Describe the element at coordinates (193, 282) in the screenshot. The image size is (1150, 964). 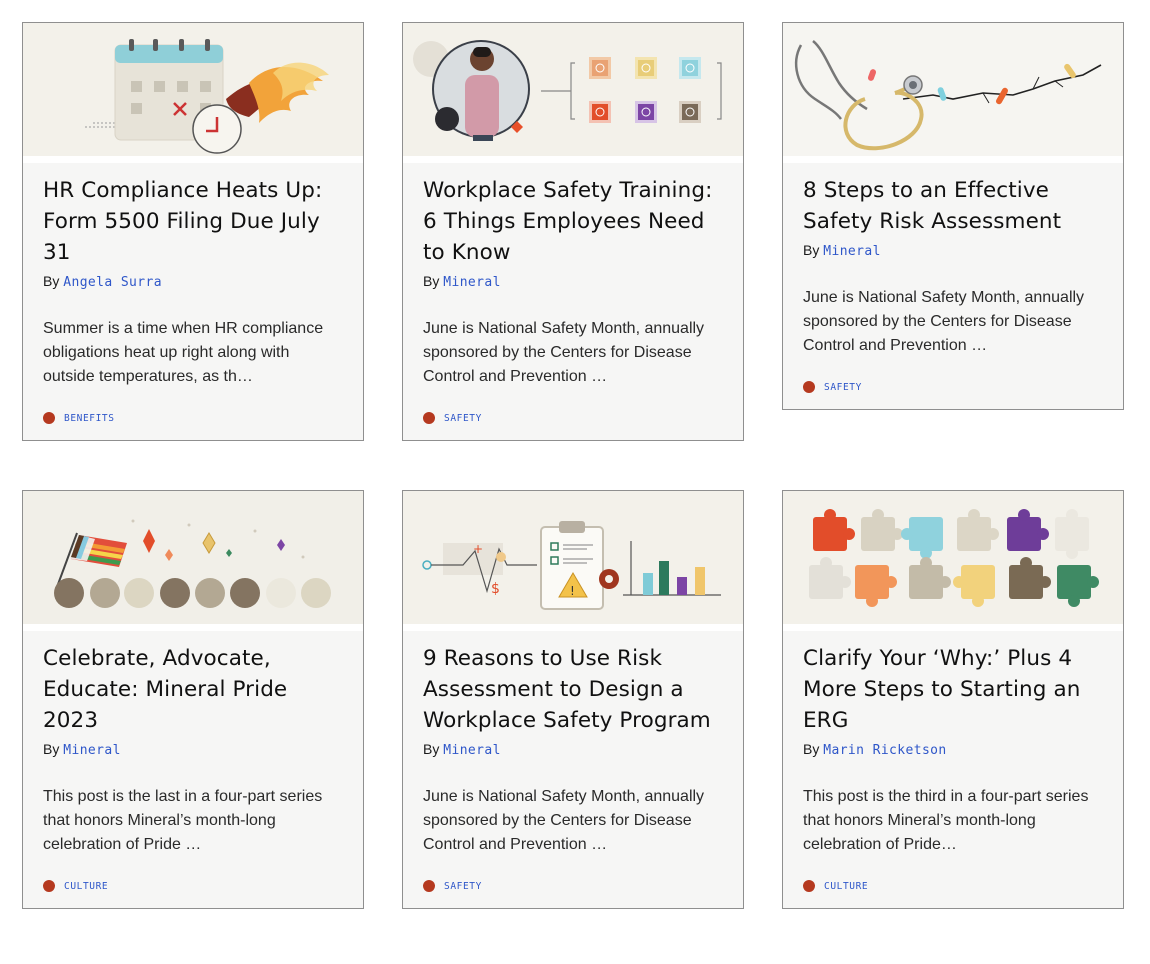
I see `byline: By Angela Surra` at that location.